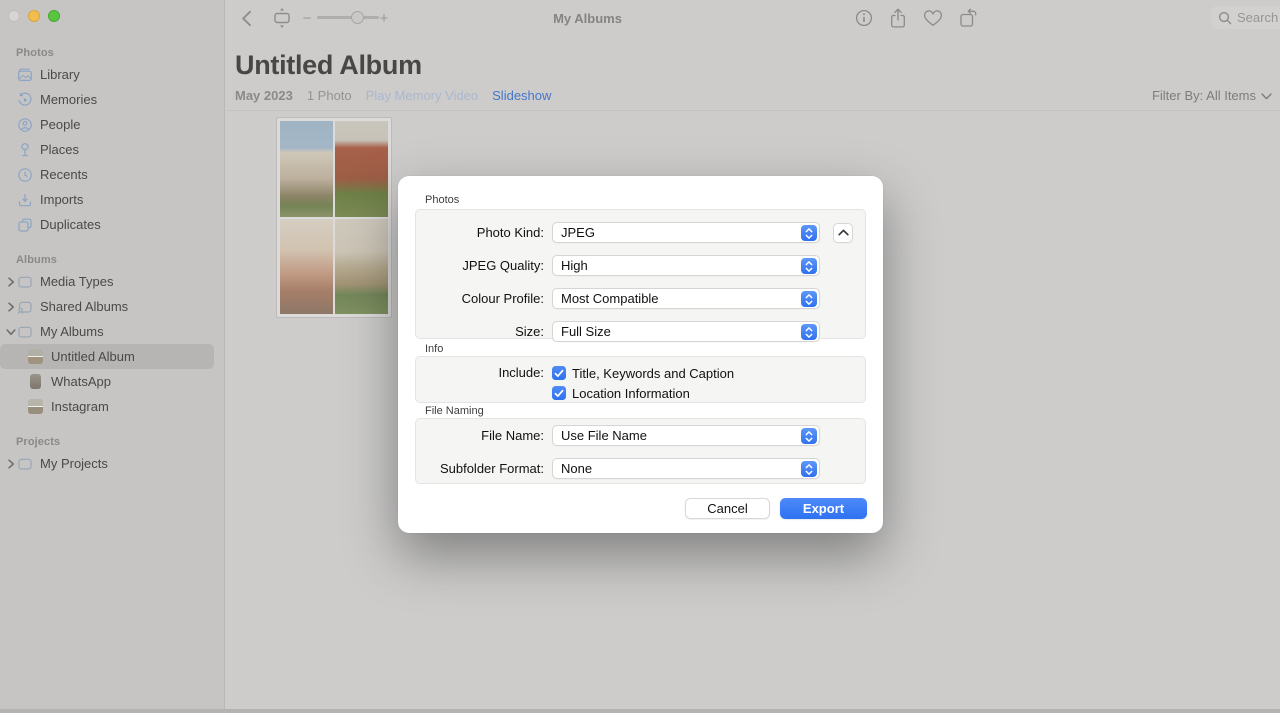 The height and width of the screenshot is (713, 1280). I want to click on sidebar-section-albums: Albums, so click(36, 260).